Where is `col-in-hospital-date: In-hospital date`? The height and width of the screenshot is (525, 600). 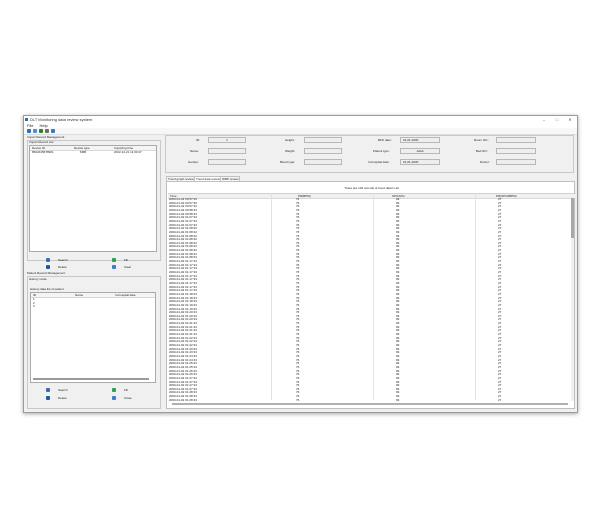
col-in-hospital-date: In-hospital date is located at coordinates (125, 295).